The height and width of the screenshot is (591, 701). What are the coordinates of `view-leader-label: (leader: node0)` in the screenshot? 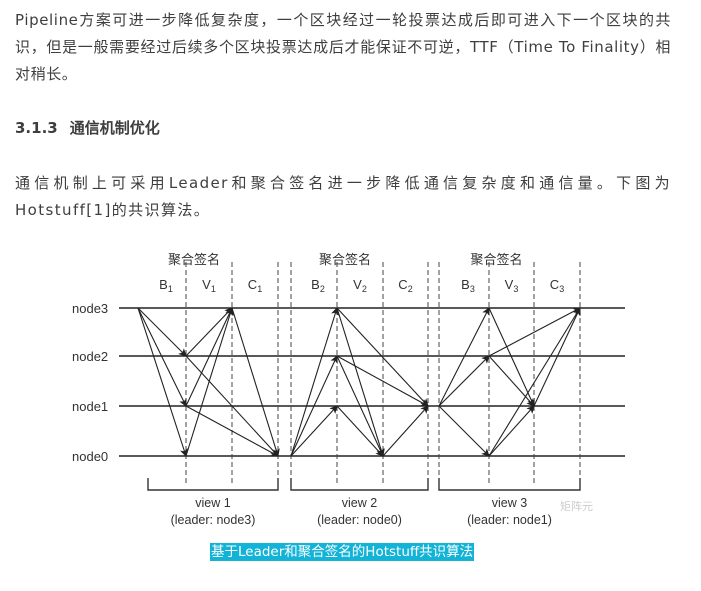 It's located at (359, 520).